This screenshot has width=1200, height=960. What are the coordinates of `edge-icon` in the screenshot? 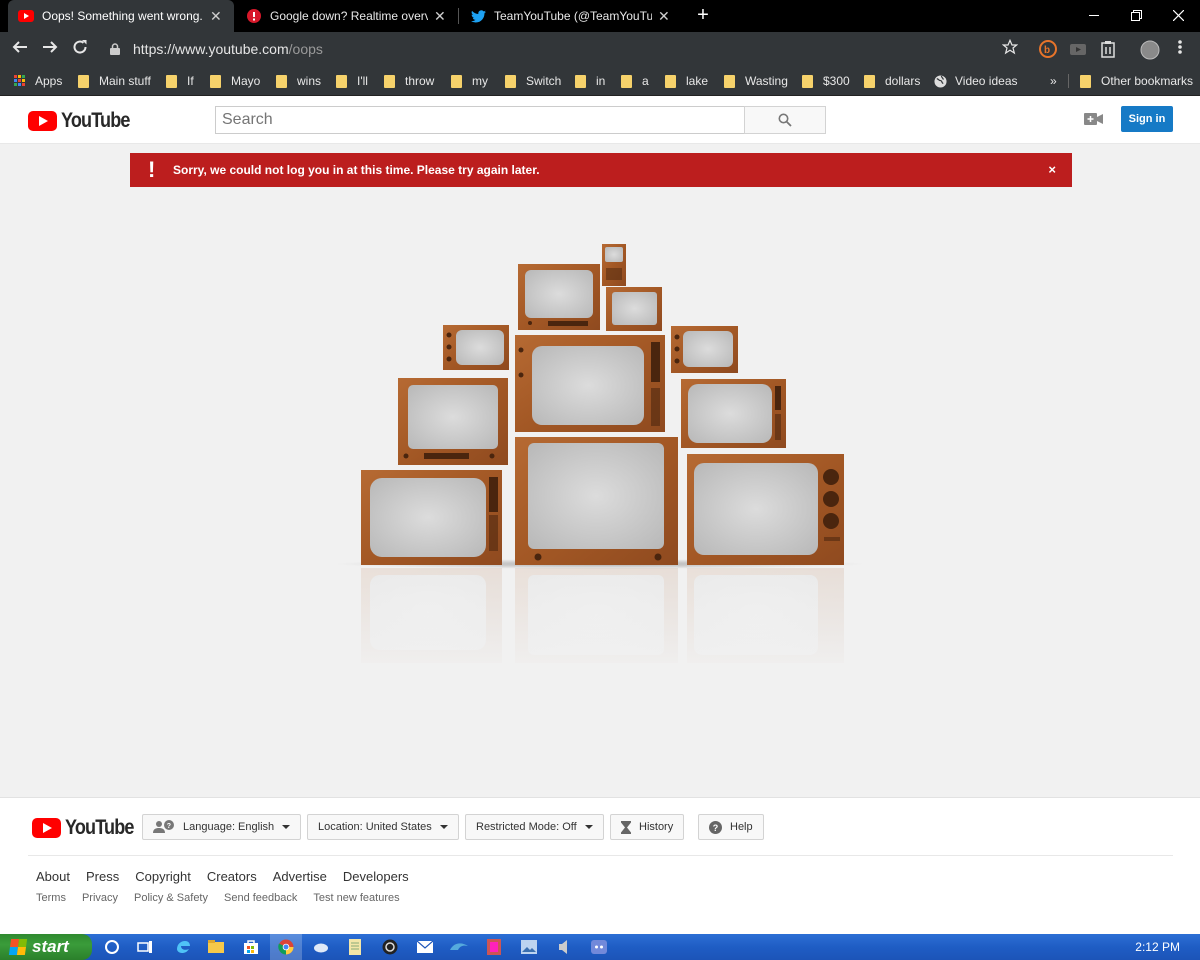 It's located at (183, 947).